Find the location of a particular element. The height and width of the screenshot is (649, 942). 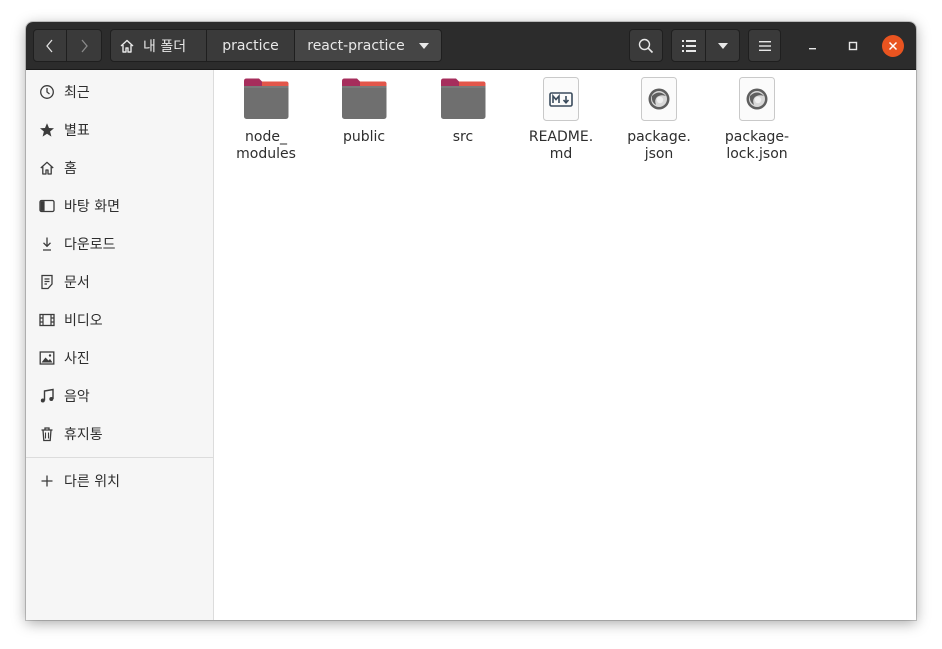

sidebar-divider is located at coordinates (120, 457).